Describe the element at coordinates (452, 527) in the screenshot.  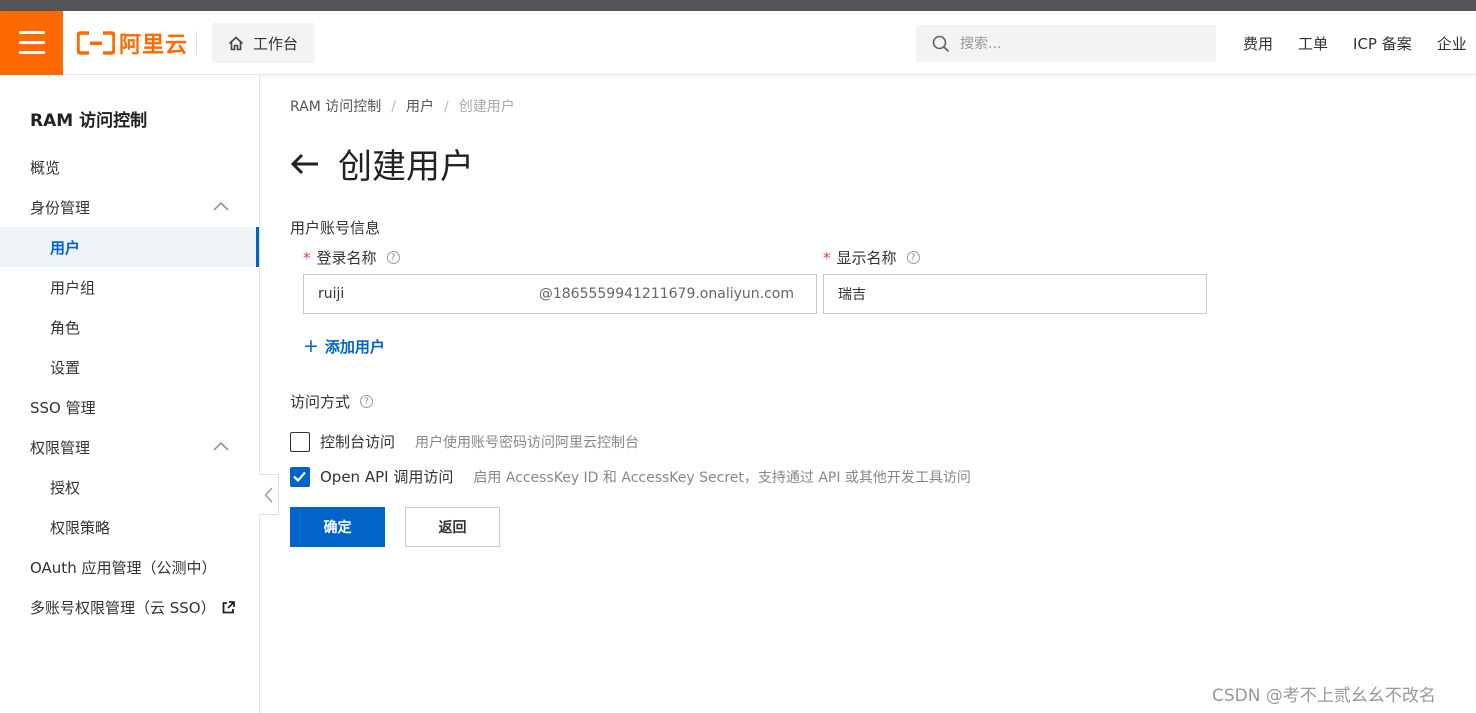
I see `back-button: 返回` at that location.